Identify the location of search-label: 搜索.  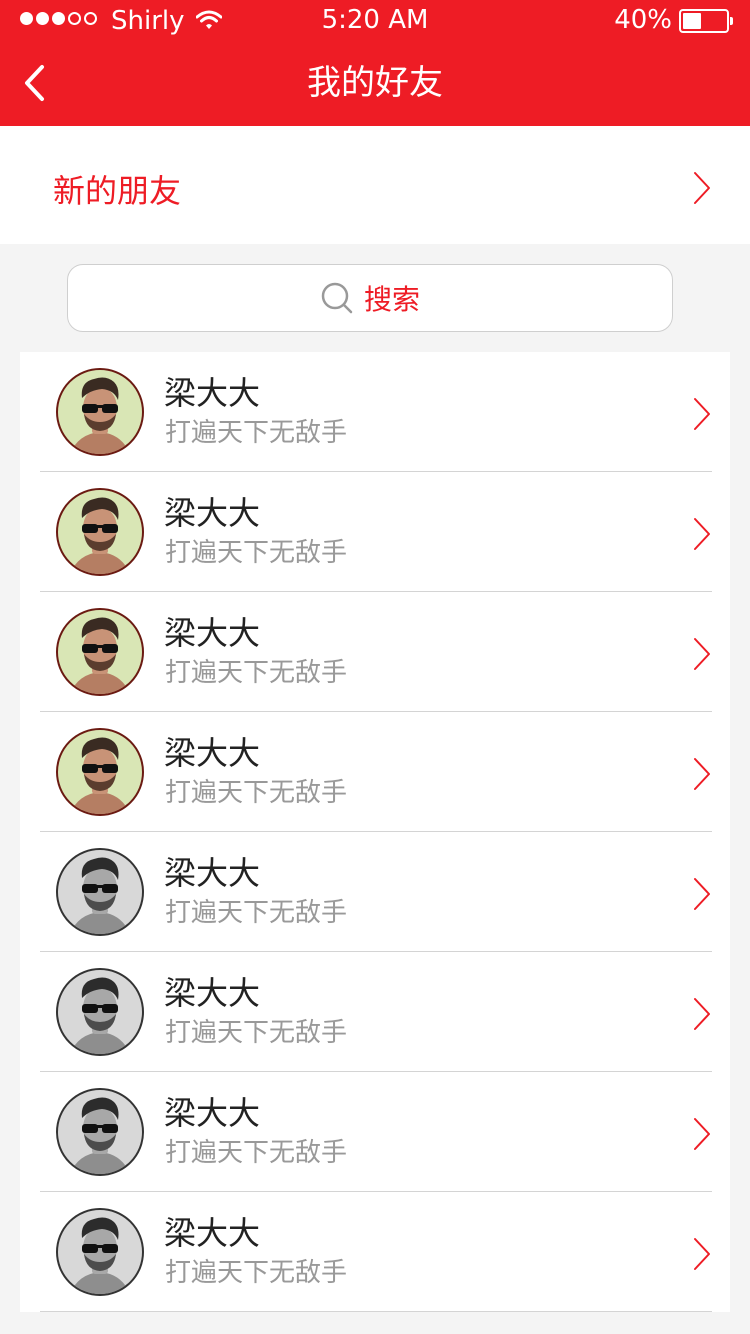
(391, 299).